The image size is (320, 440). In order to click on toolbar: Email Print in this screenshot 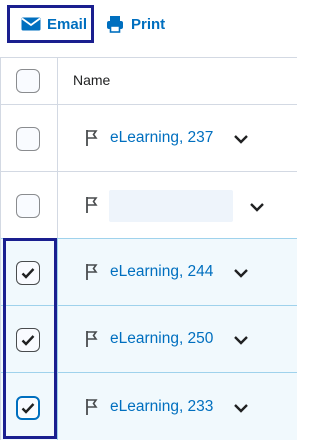, I will do `click(148, 24)`.